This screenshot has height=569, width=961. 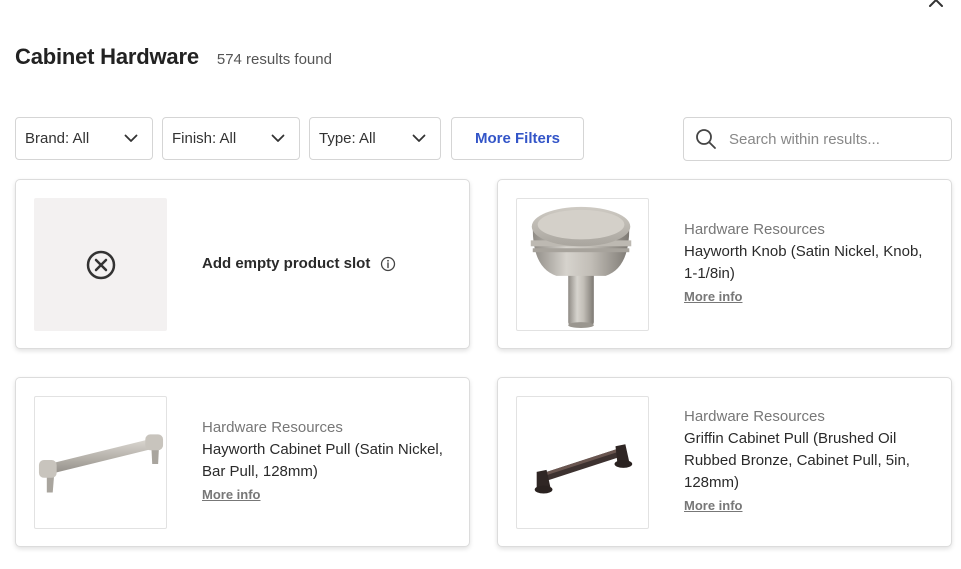 I want to click on product-image-griffin-pull, so click(x=582, y=462).